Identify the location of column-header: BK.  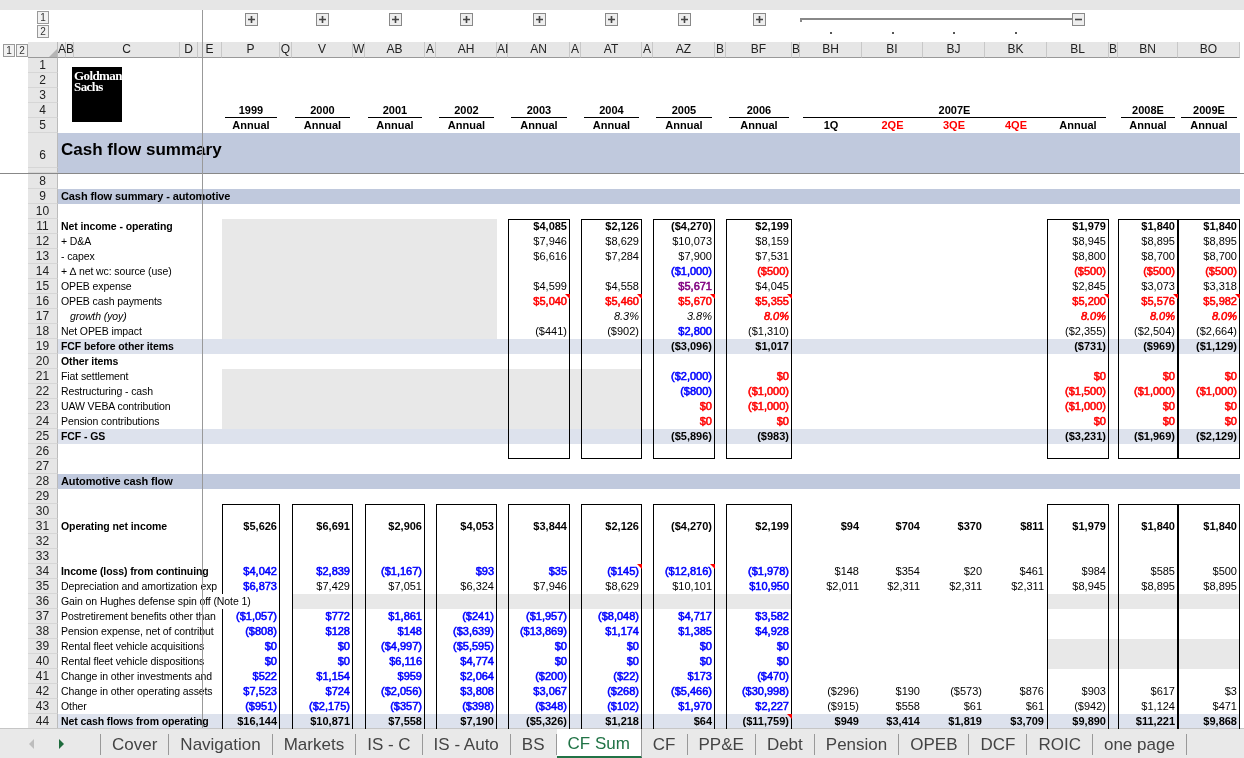
(1016, 50).